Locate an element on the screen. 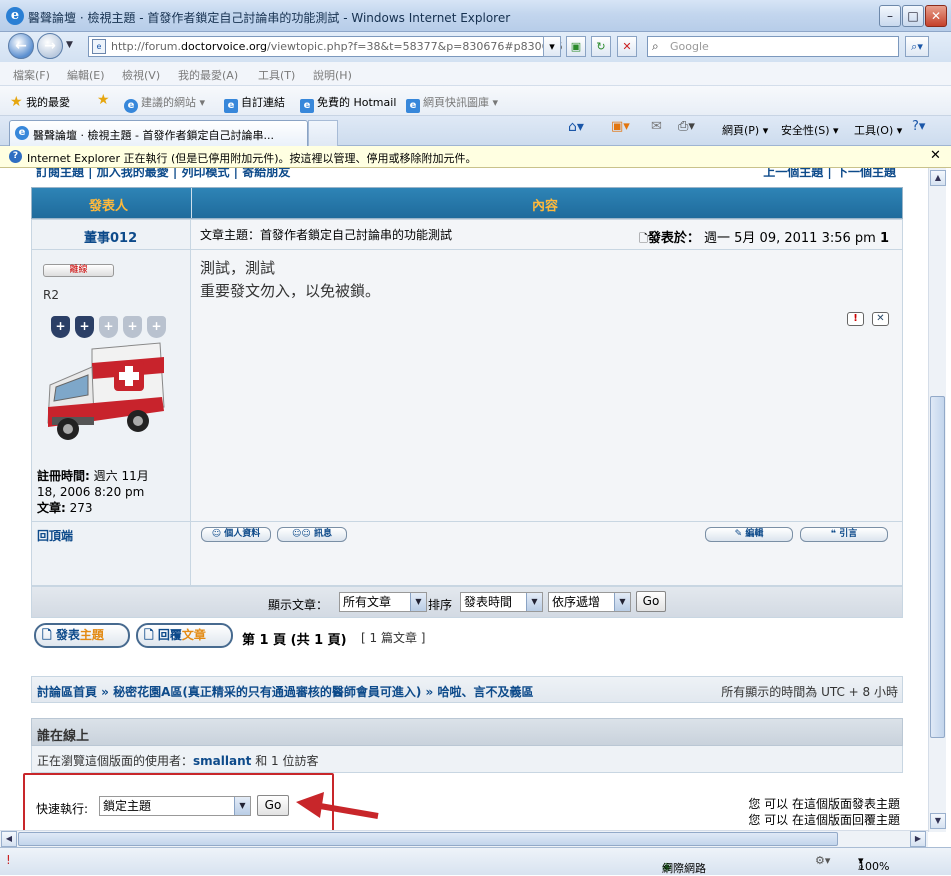 Image resolution: width=951 pixels, height=876 pixels. refresh-icon: ↻ is located at coordinates (601, 46).